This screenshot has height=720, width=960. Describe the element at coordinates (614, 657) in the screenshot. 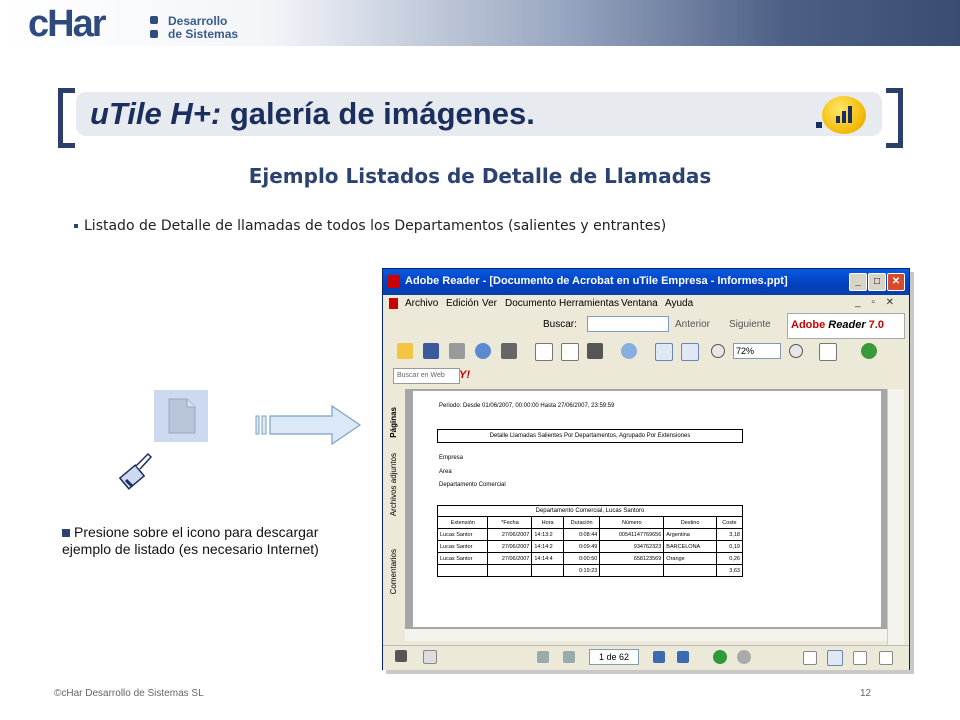

I see `page-indicator: 1 de 62` at that location.